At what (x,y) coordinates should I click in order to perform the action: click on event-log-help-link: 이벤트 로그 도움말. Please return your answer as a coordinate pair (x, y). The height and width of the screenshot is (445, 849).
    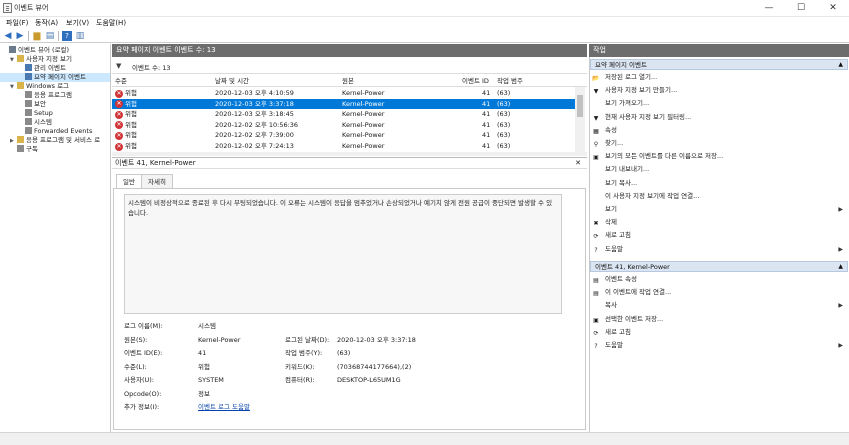
    Looking at the image, I should click on (224, 407).